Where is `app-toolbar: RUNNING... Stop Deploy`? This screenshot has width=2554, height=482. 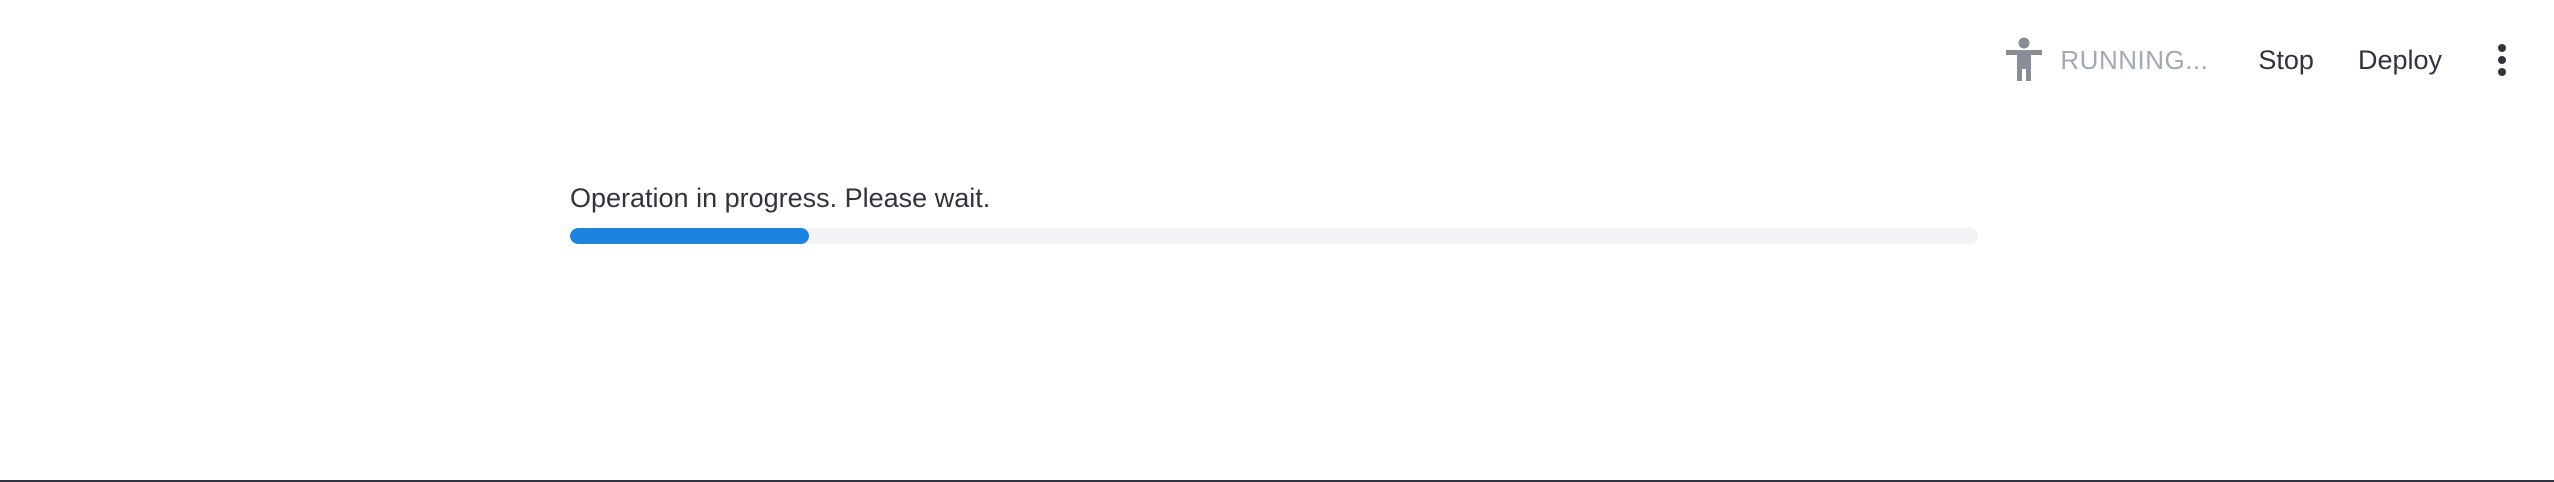
app-toolbar: RUNNING... Stop Deploy is located at coordinates (2264, 60).